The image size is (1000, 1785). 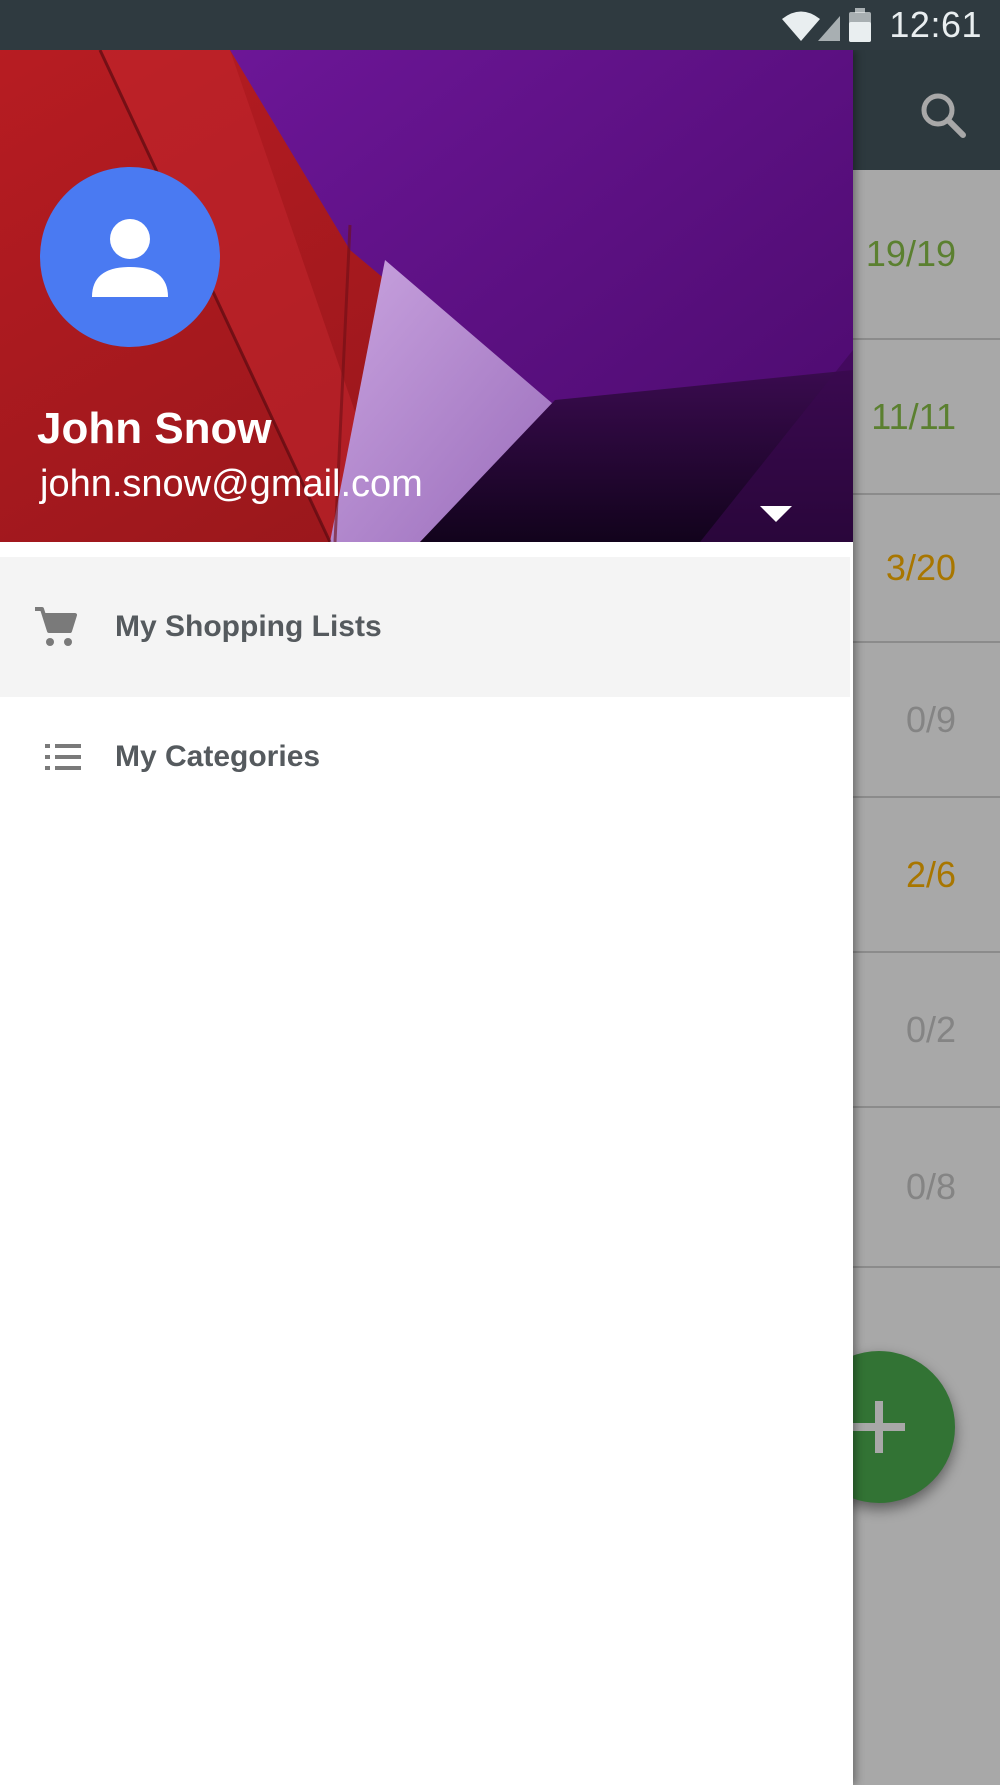 What do you see at coordinates (500, 25) in the screenshot?
I see `status-bar: 12:61` at bounding box center [500, 25].